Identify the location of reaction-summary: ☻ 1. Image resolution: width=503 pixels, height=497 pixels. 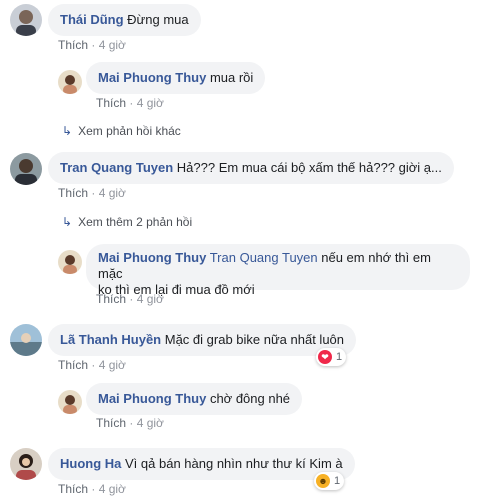
(329, 481).